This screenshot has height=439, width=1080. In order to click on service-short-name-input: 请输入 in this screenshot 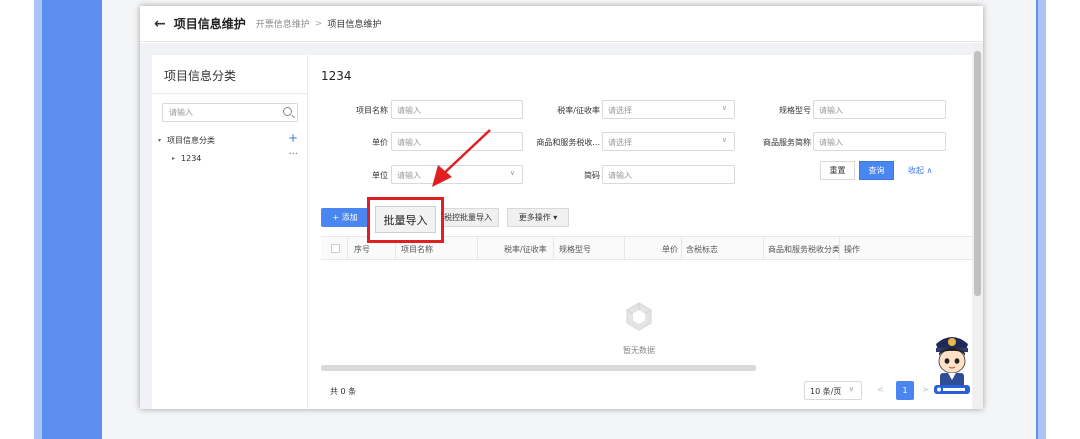, I will do `click(879, 141)`.